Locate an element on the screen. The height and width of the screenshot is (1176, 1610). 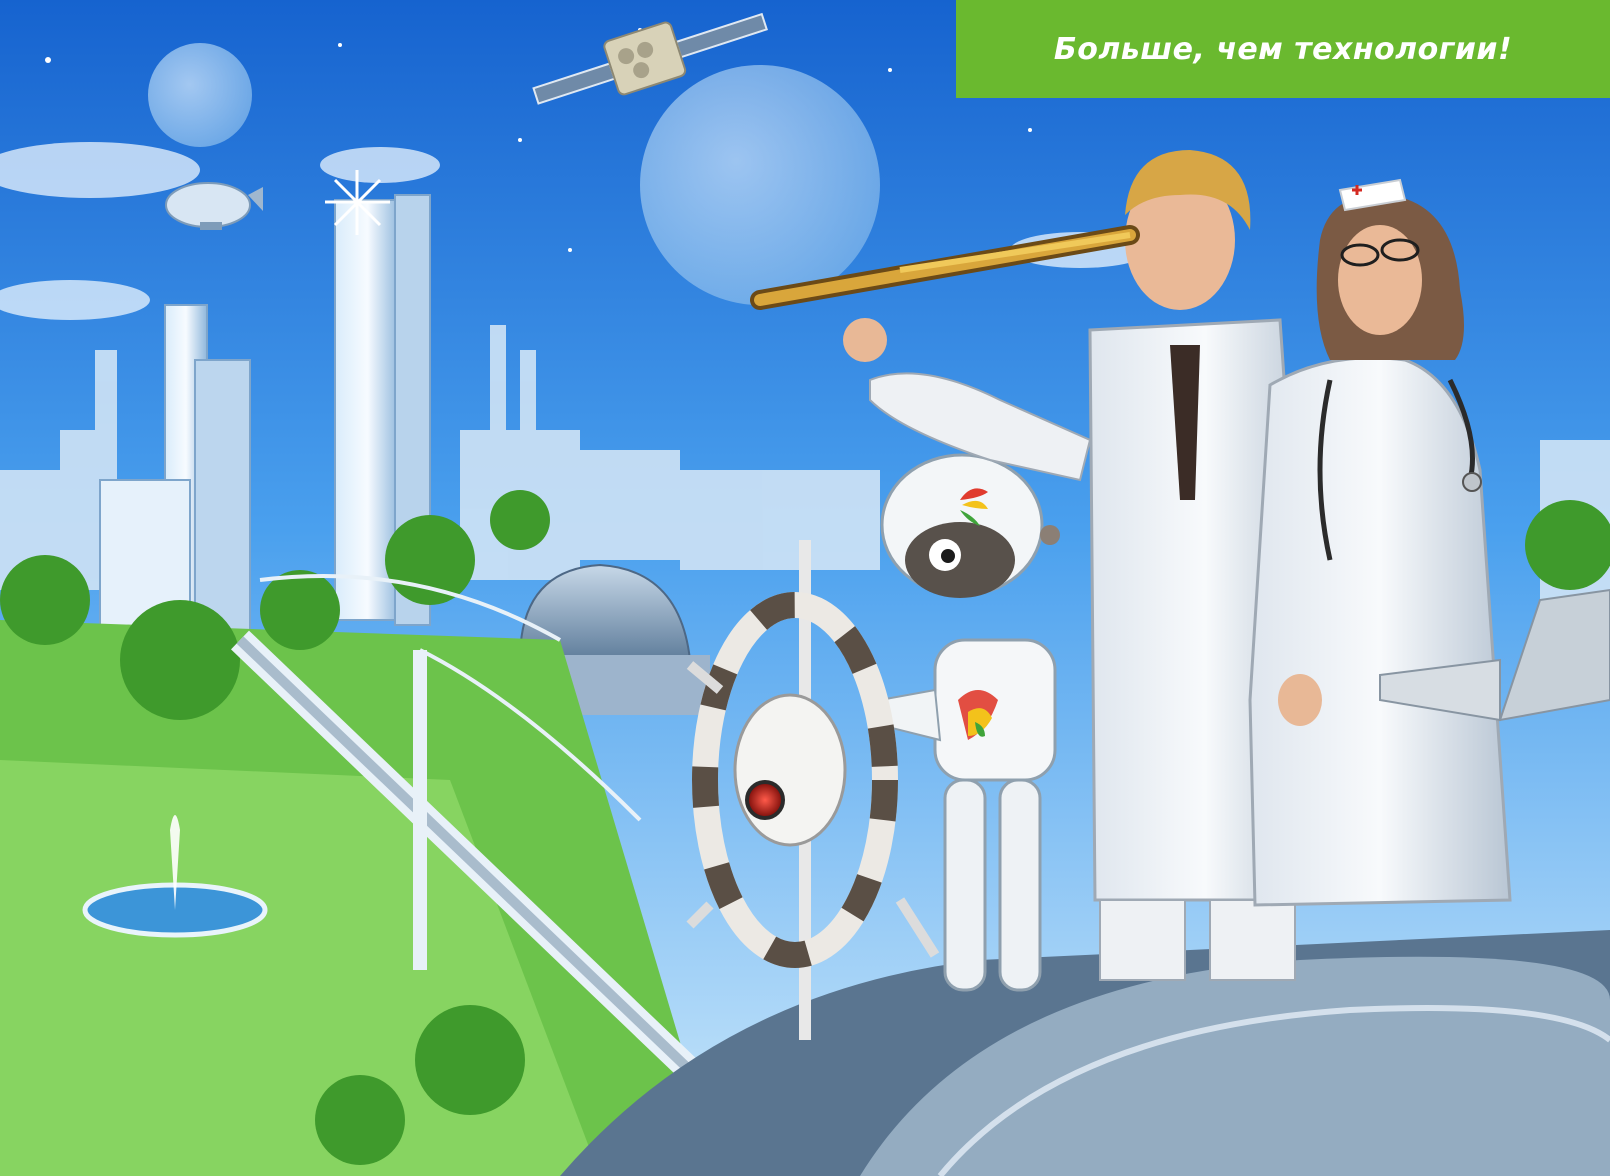
slogan-text: Больше, чем технологии! is located at coordinates (1283, 49).